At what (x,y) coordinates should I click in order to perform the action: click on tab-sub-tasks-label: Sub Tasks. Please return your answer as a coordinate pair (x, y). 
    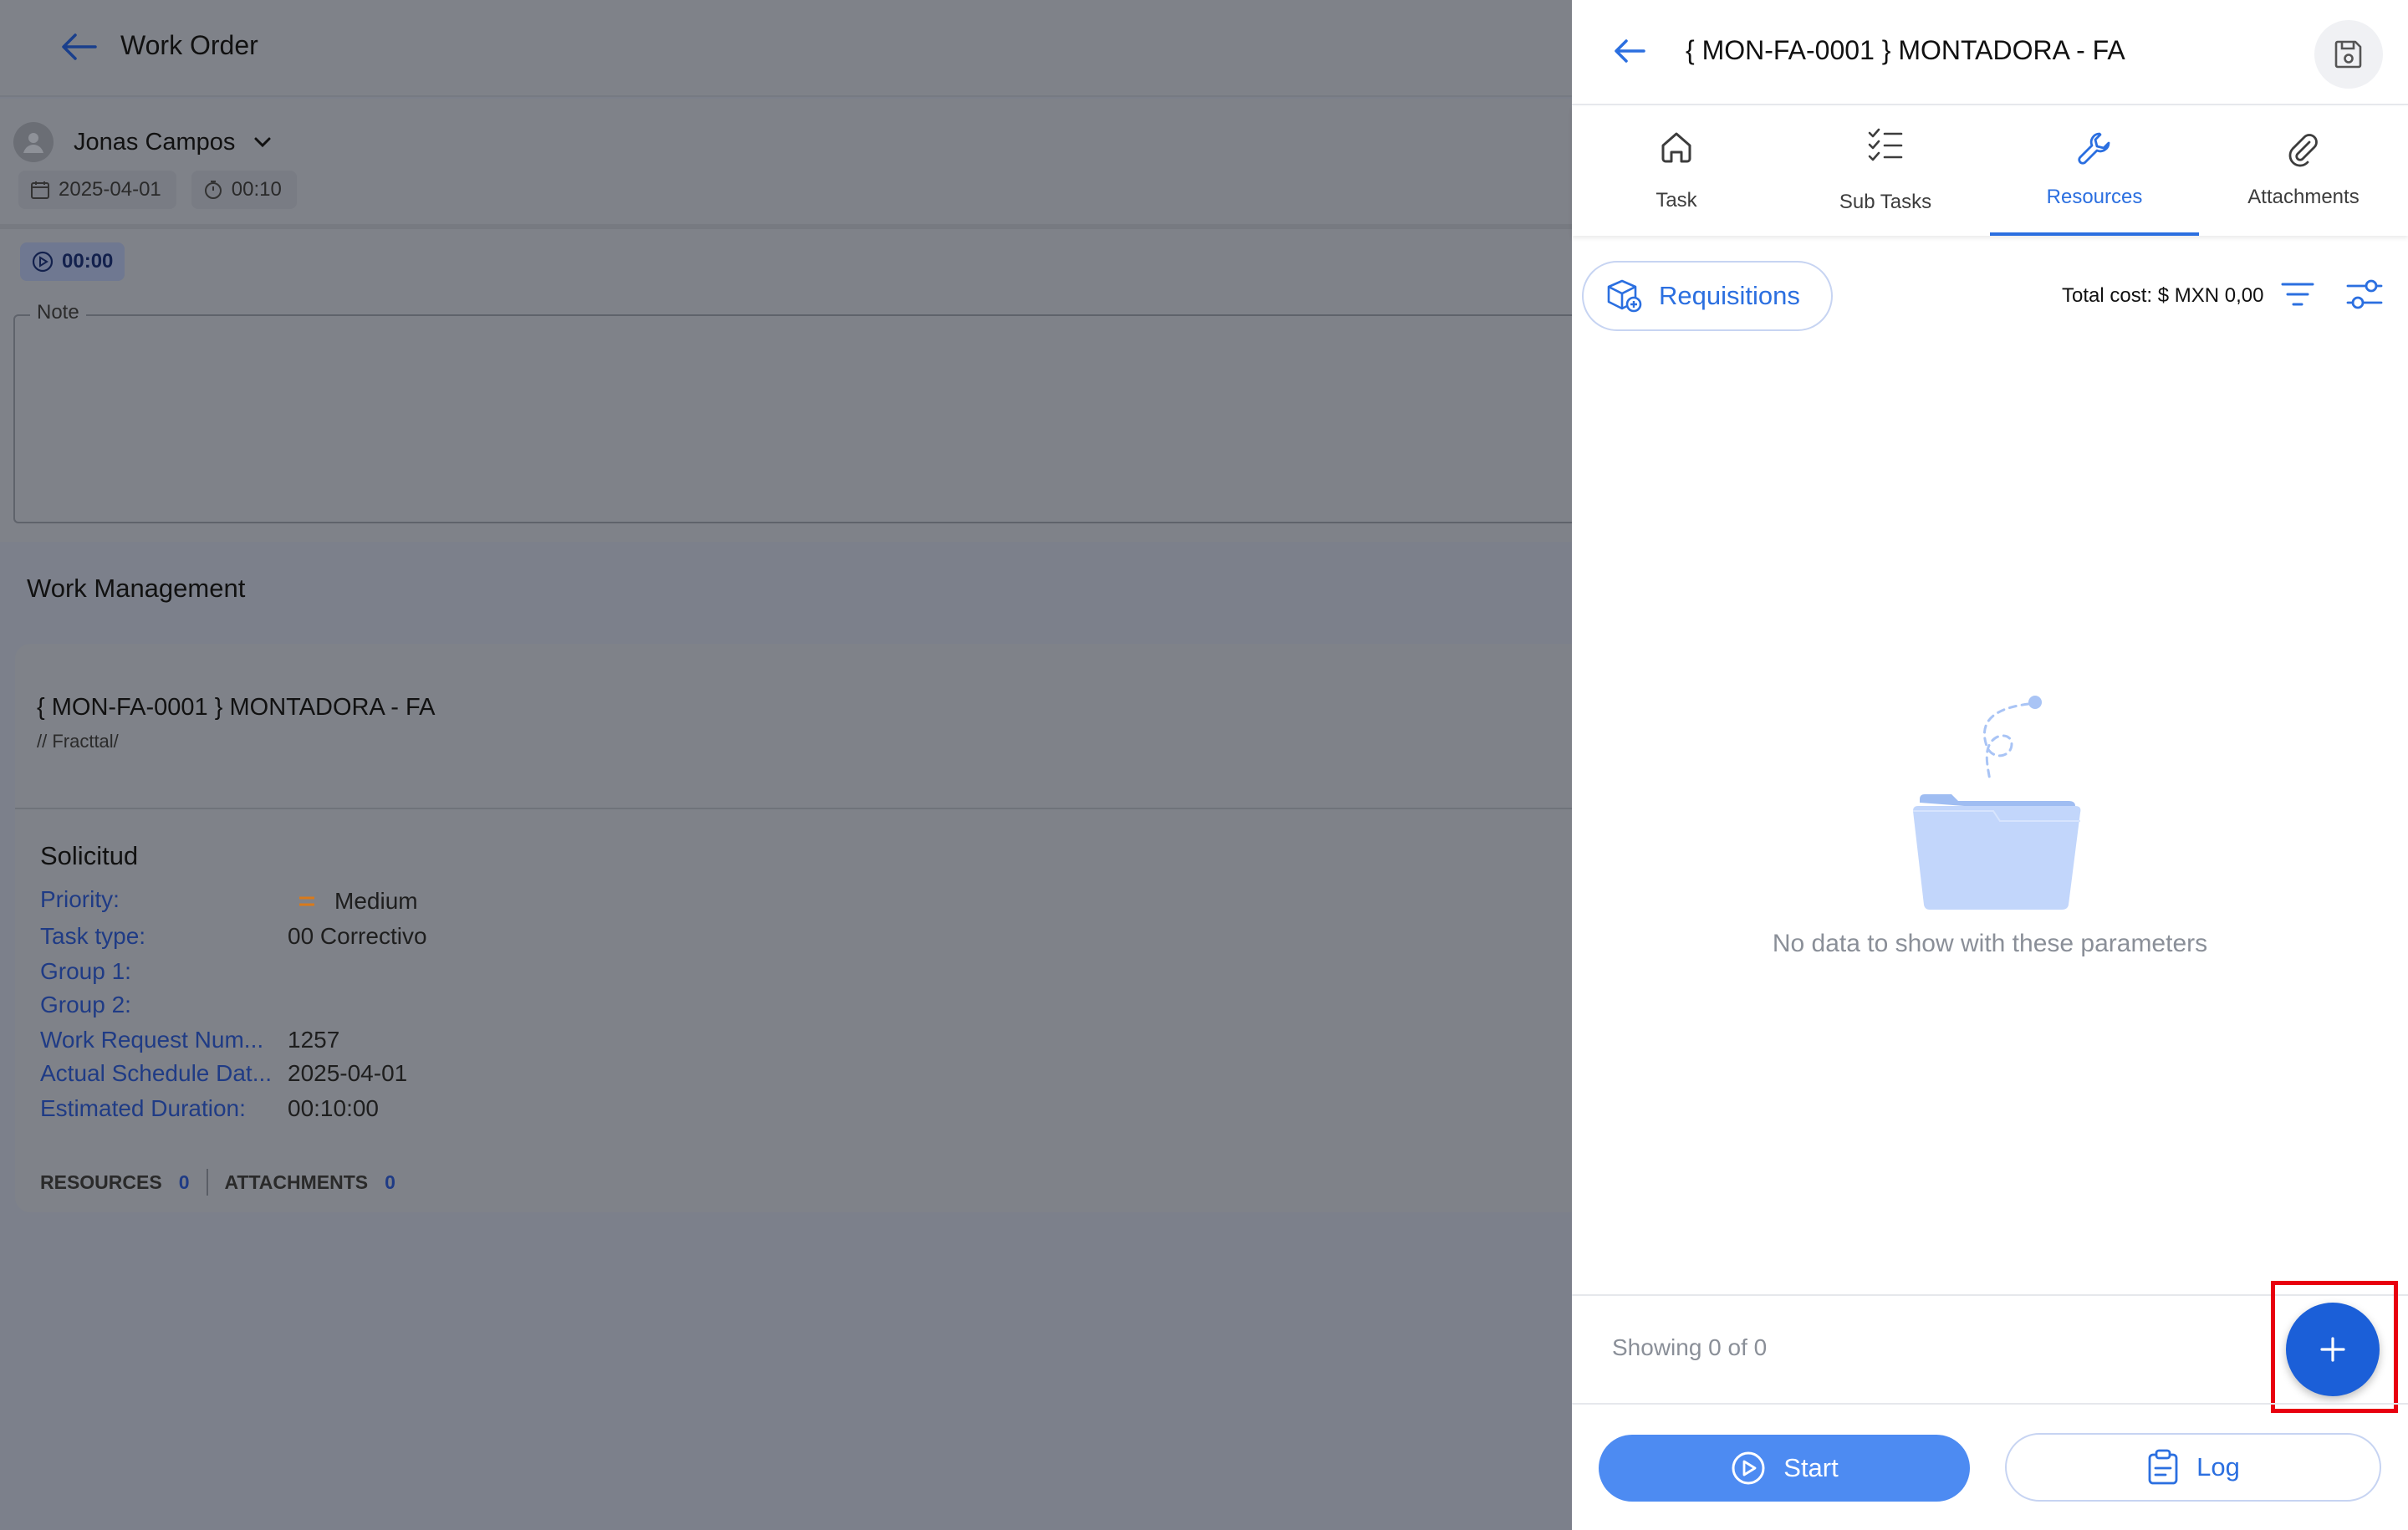
    Looking at the image, I should click on (1886, 202).